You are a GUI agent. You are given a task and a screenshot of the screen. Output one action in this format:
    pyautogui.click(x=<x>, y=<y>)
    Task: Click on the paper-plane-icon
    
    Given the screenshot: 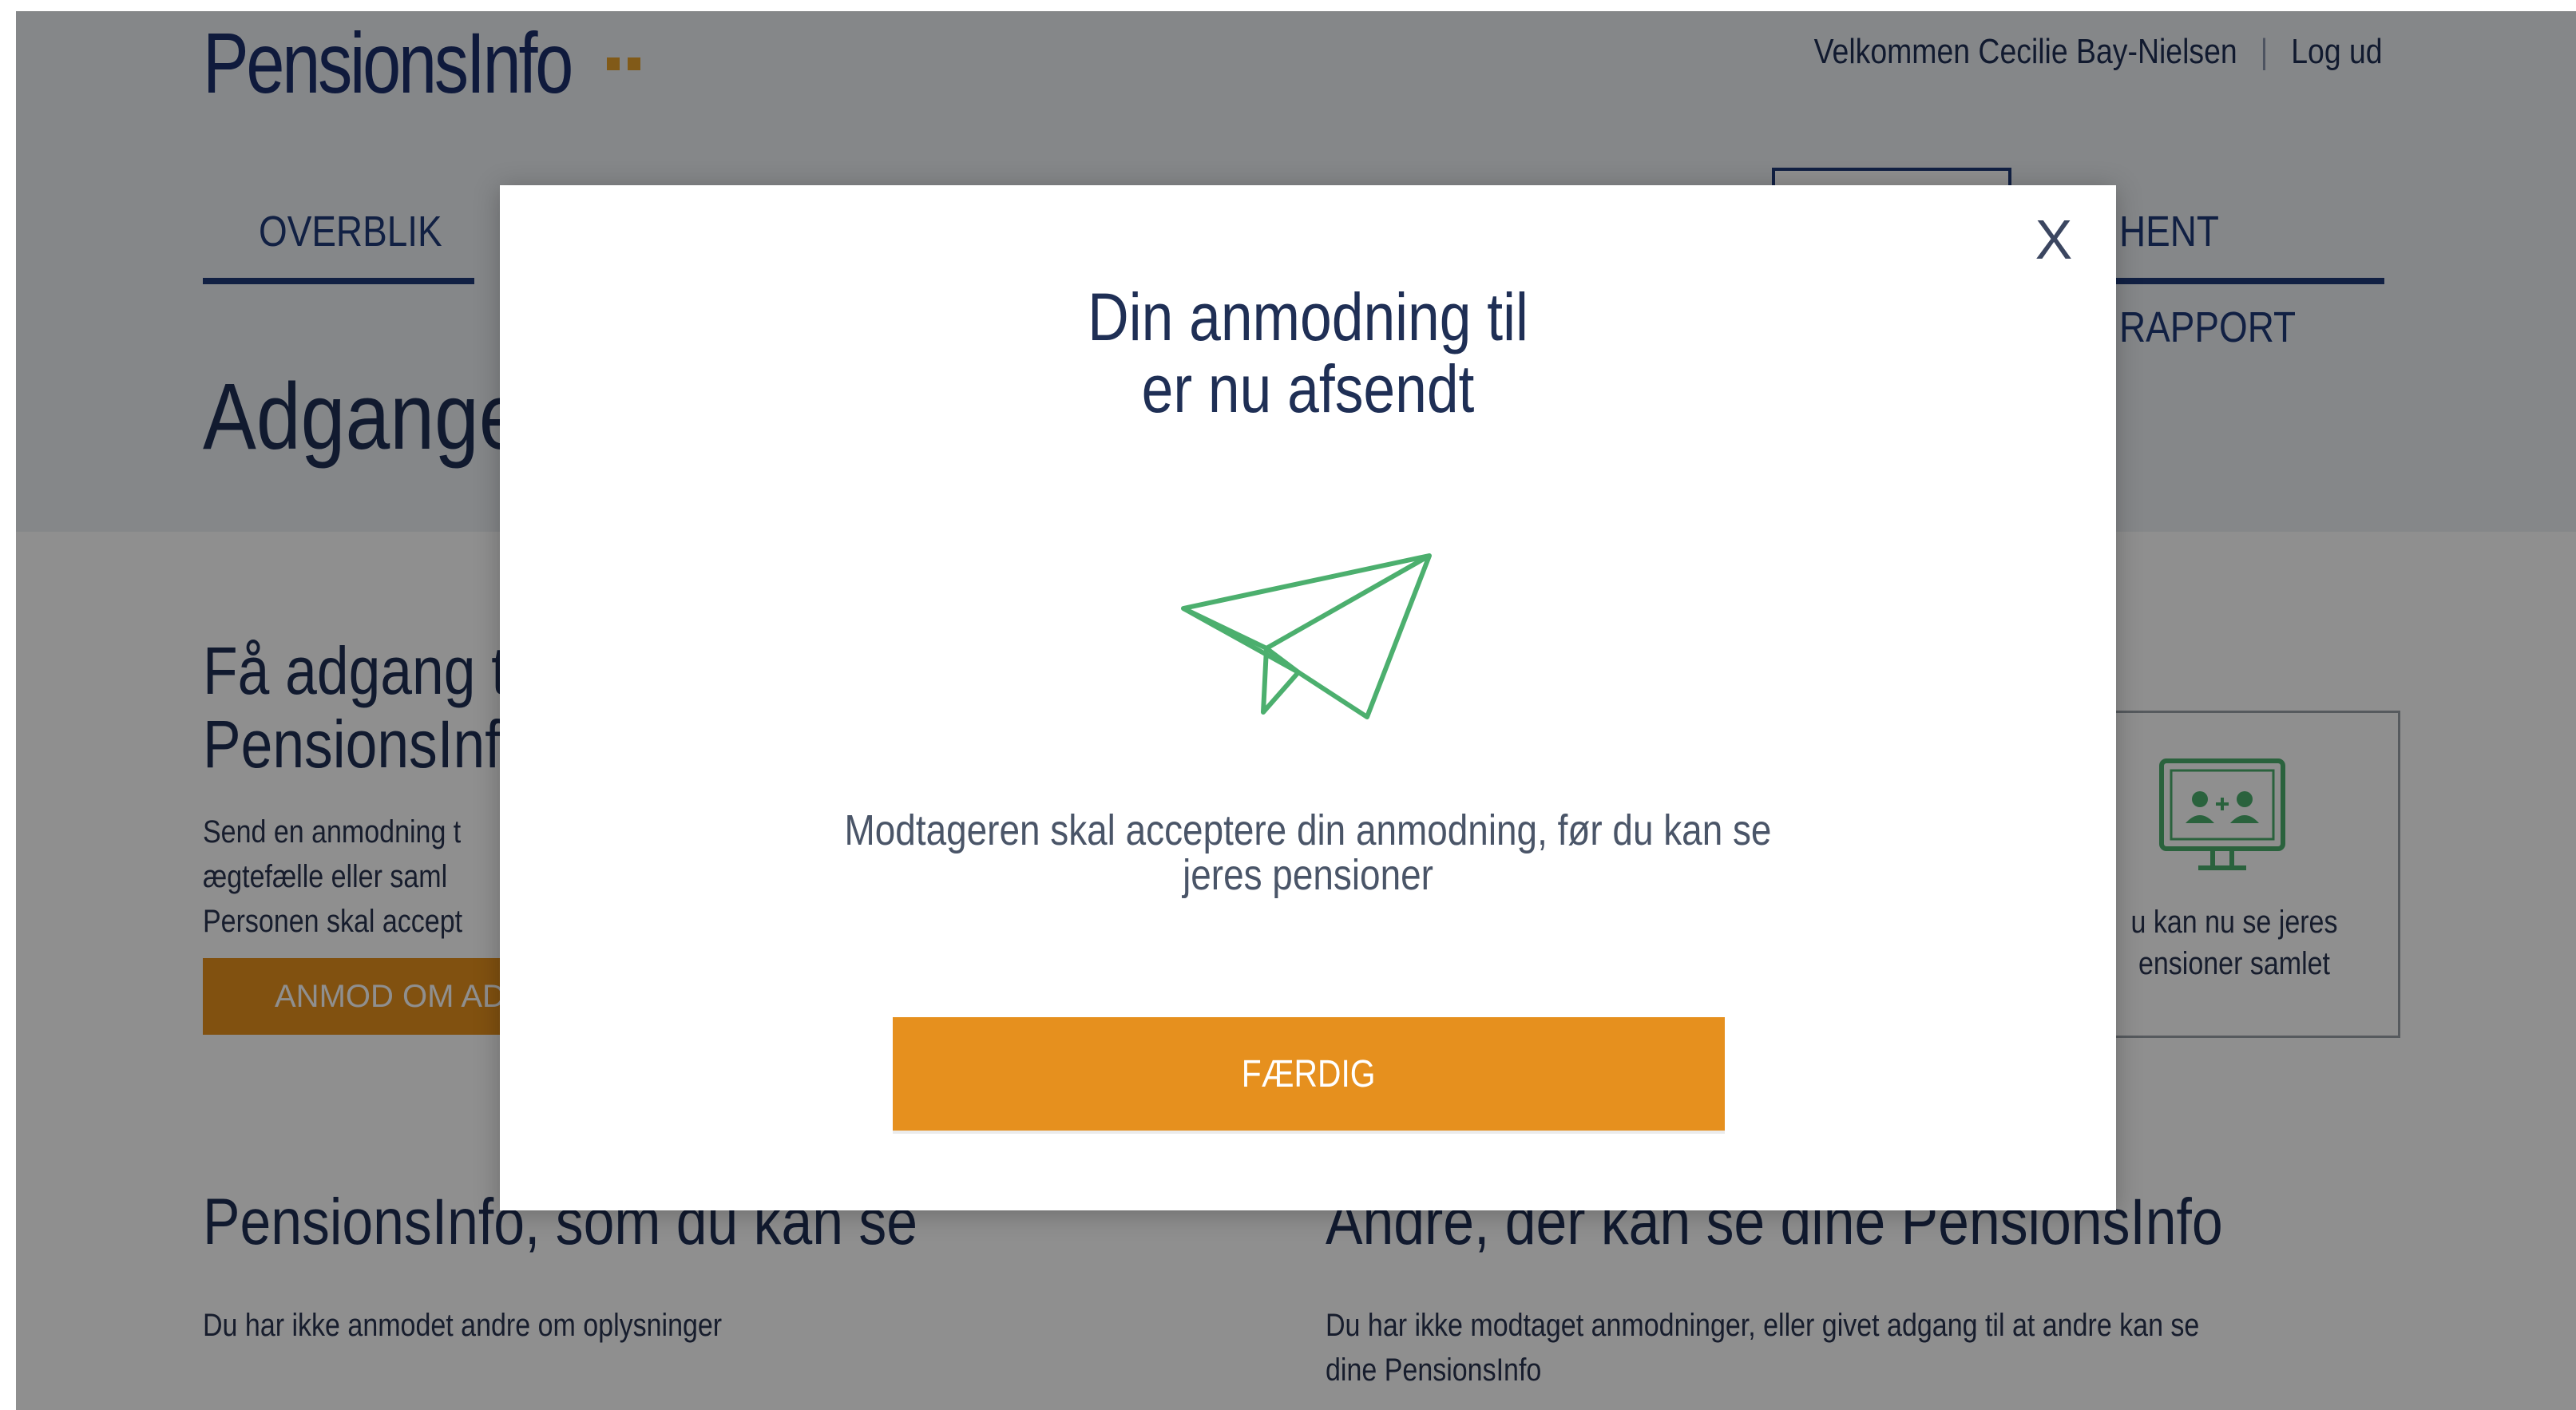 What is the action you would take?
    pyautogui.click(x=1306, y=642)
    